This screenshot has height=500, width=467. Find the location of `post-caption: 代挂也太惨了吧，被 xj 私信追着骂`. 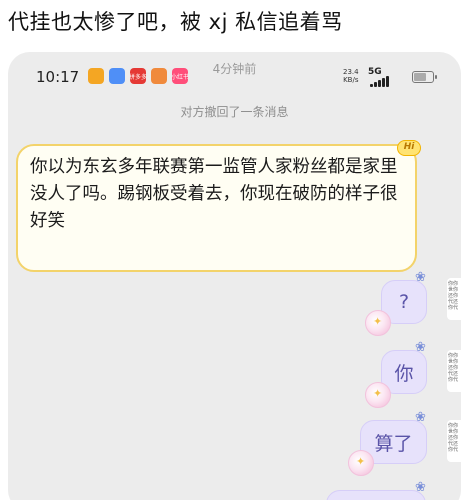

post-caption: 代挂也太惨了吧，被 xj 私信追着骂 is located at coordinates (175, 22).